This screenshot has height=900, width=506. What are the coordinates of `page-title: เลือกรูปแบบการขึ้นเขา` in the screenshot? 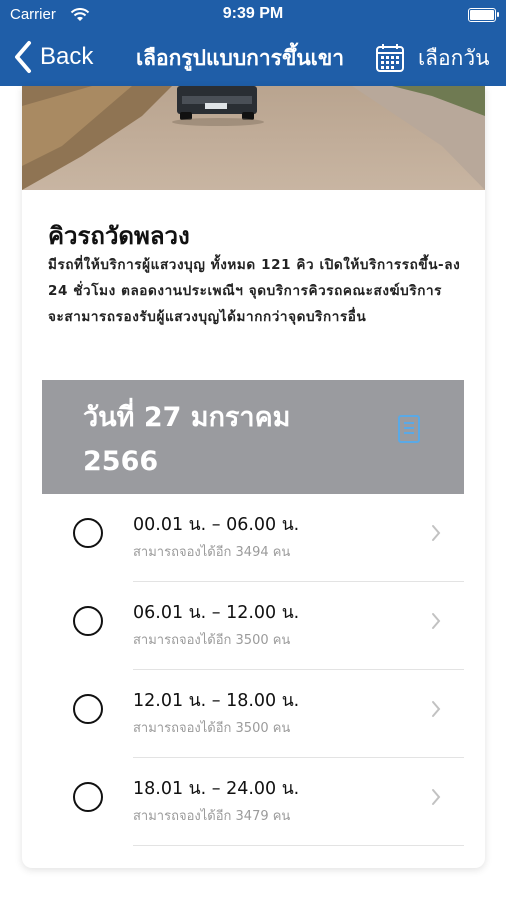 It's located at (240, 58).